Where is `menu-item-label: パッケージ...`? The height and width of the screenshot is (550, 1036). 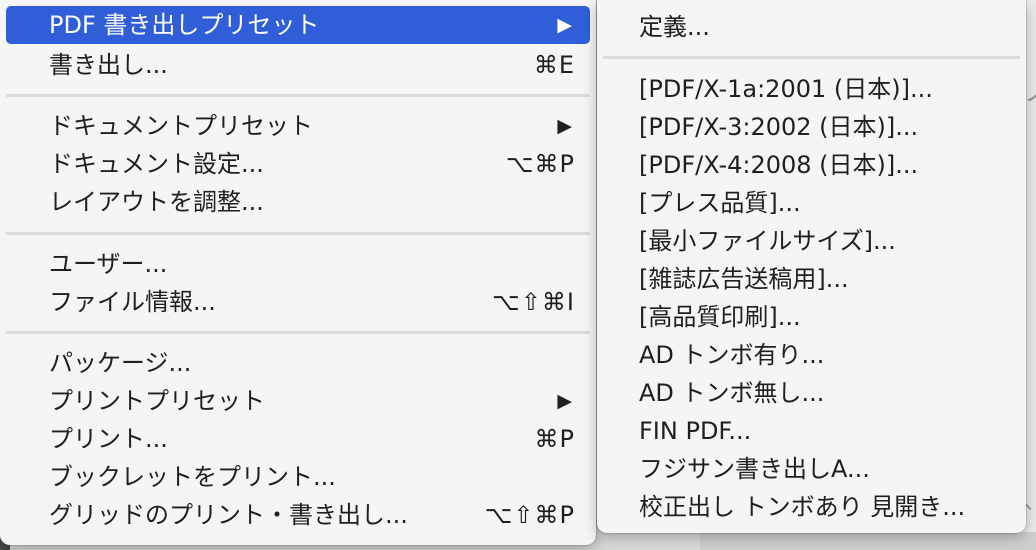
menu-item-label: パッケージ... is located at coordinates (120, 363).